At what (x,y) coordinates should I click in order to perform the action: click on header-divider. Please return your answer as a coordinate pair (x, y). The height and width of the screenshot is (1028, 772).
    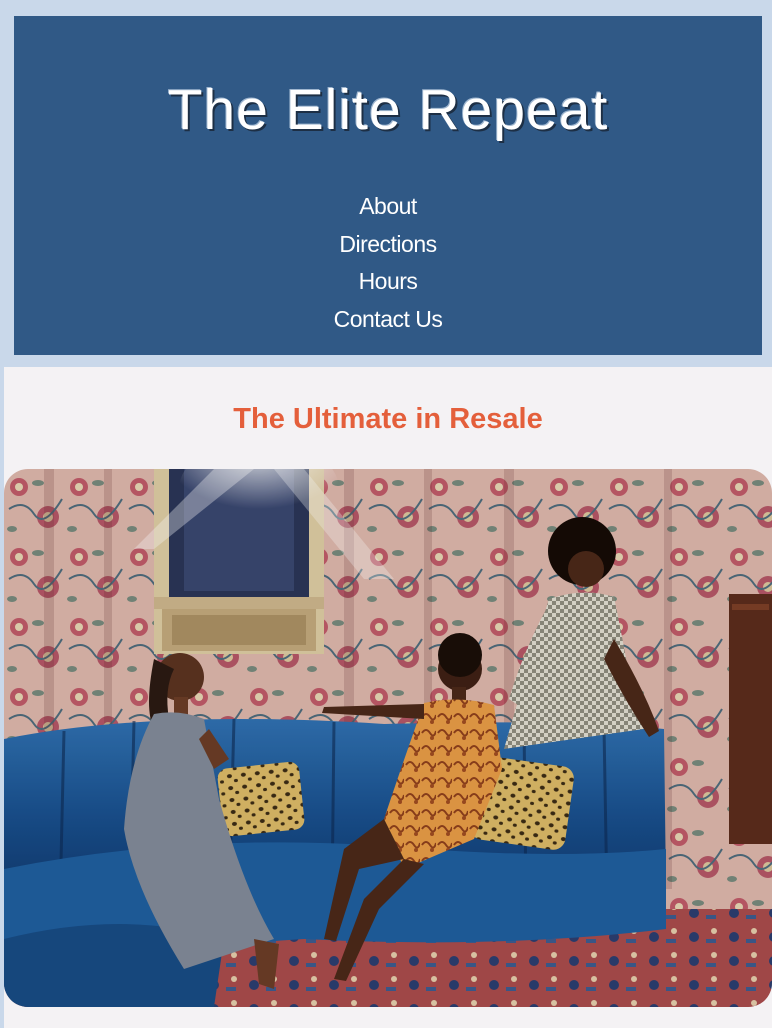
    Looking at the image, I should click on (388, 366).